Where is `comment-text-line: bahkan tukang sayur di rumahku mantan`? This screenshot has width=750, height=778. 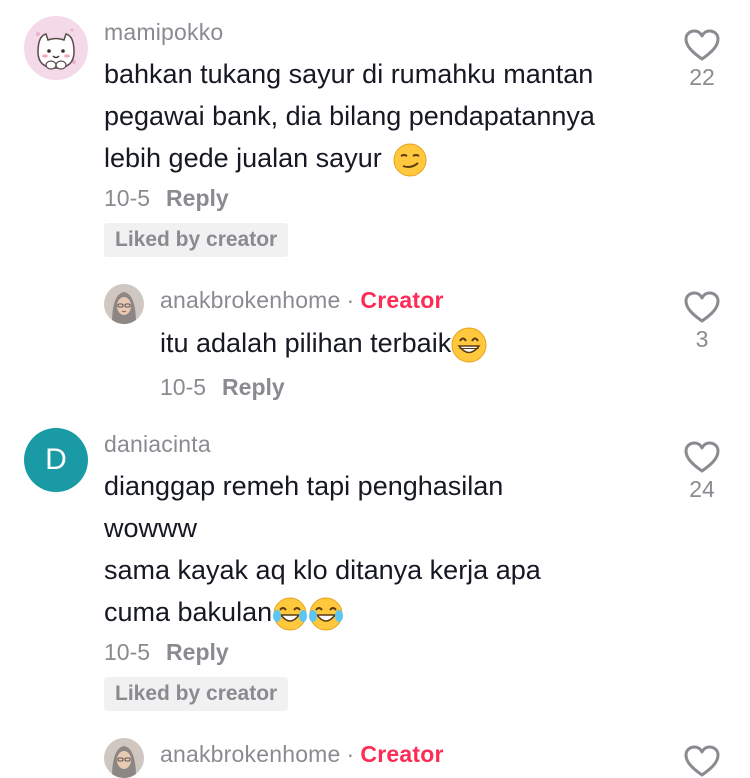
comment-text-line: bahkan tukang sayur di rumahku mantan is located at coordinates (349, 74).